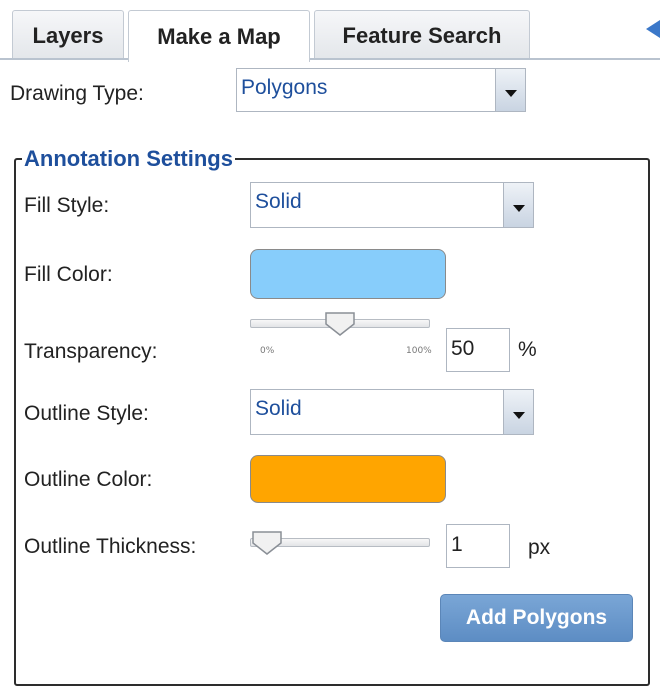  I want to click on transparency-unit: %, so click(527, 349).